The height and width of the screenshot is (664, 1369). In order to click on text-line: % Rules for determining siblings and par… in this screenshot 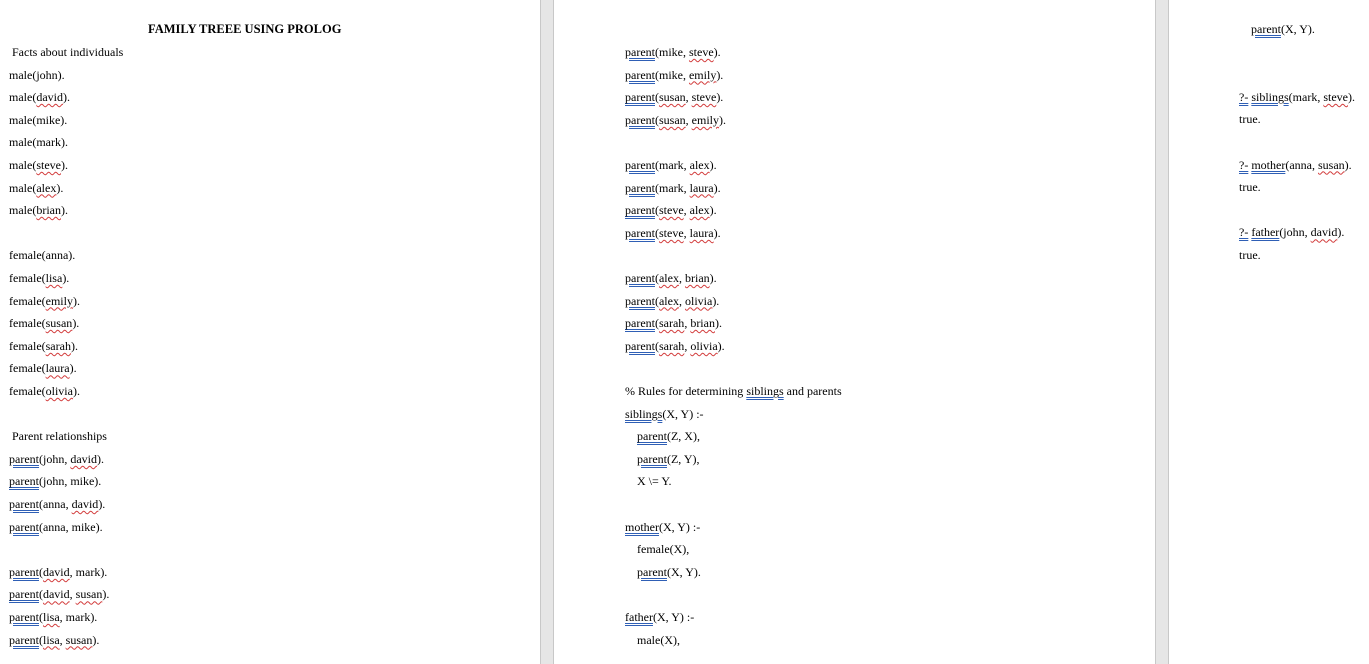, I will do `click(733, 391)`.